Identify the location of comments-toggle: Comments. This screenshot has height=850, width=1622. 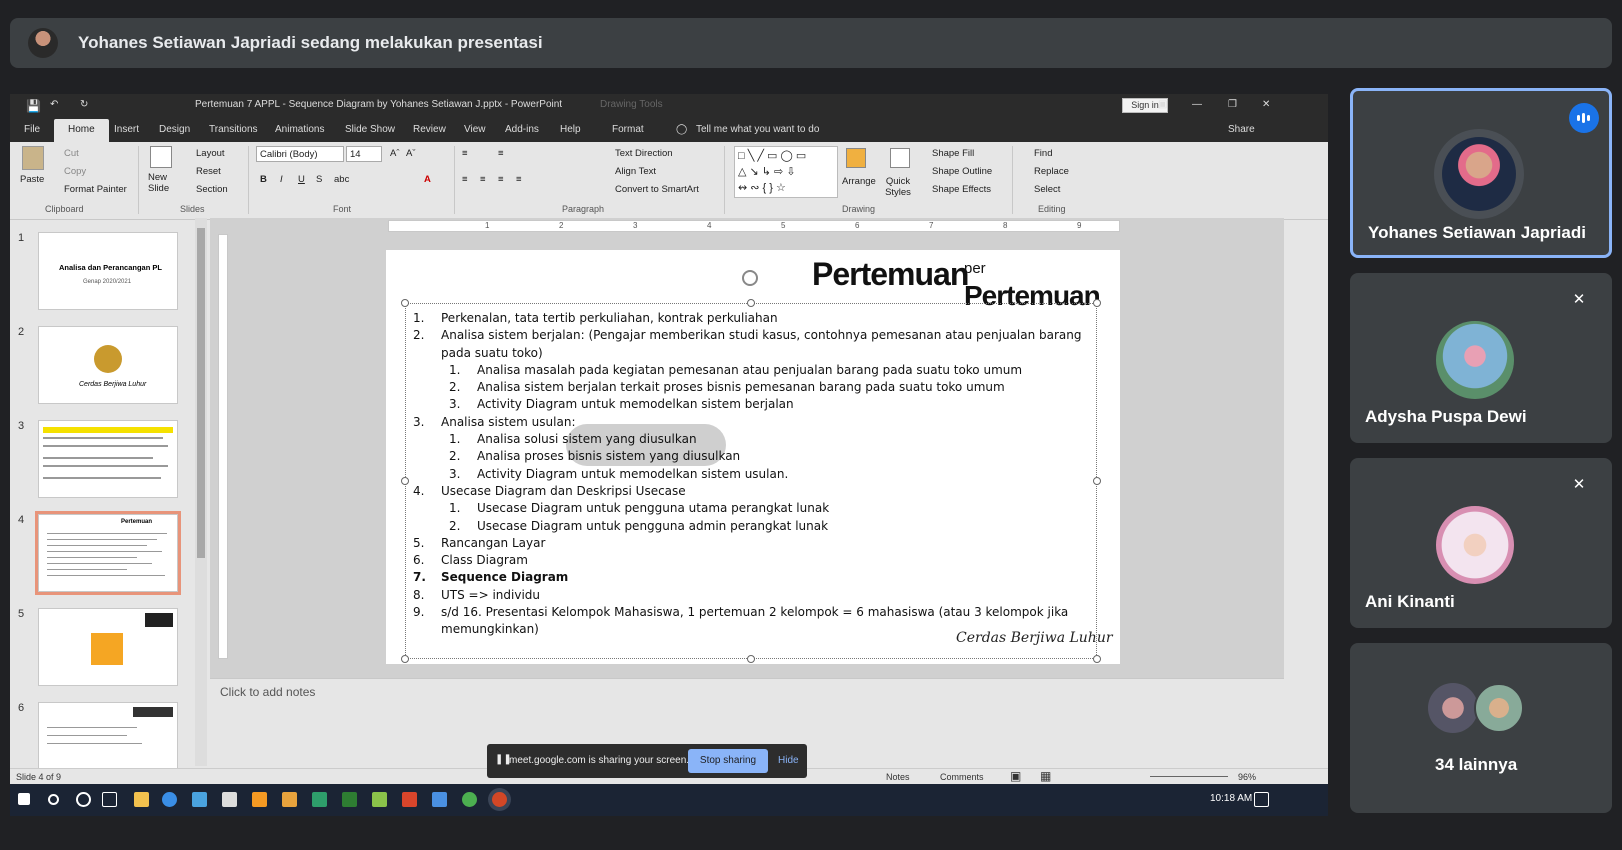
(962, 777).